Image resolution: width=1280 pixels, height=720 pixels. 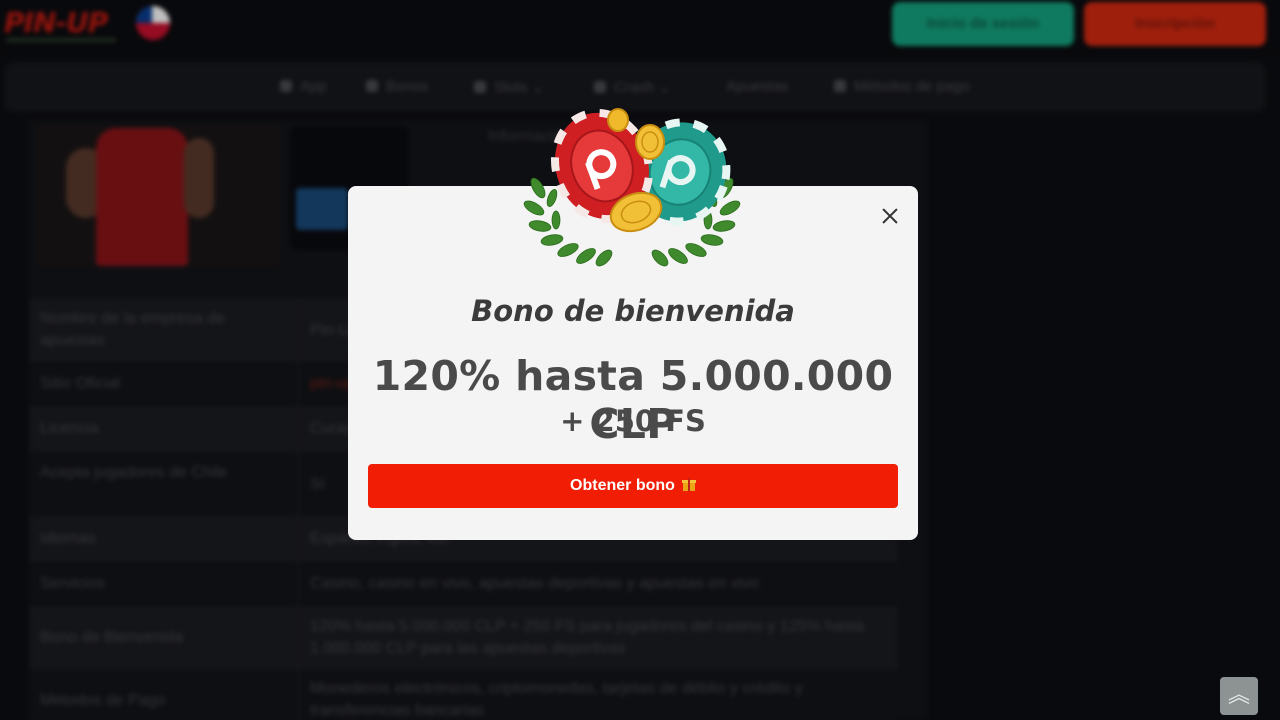 What do you see at coordinates (622, 485) in the screenshot?
I see `get-bonus-label: Obtener bono` at bounding box center [622, 485].